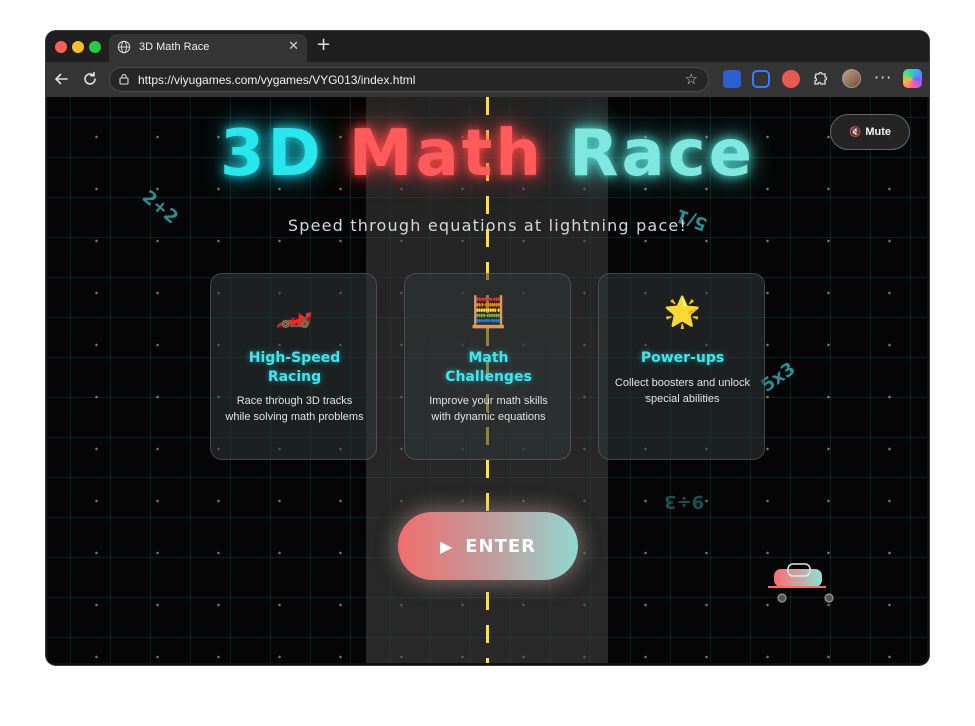  I want to click on extensions-puzzle-icon, so click(820, 79).